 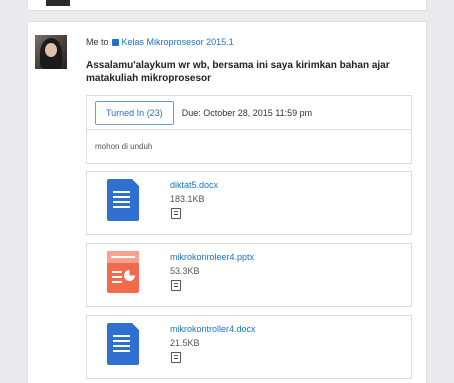 I want to click on due-date: Due: October 28, 2015 11:59 pm, so click(x=247, y=112).